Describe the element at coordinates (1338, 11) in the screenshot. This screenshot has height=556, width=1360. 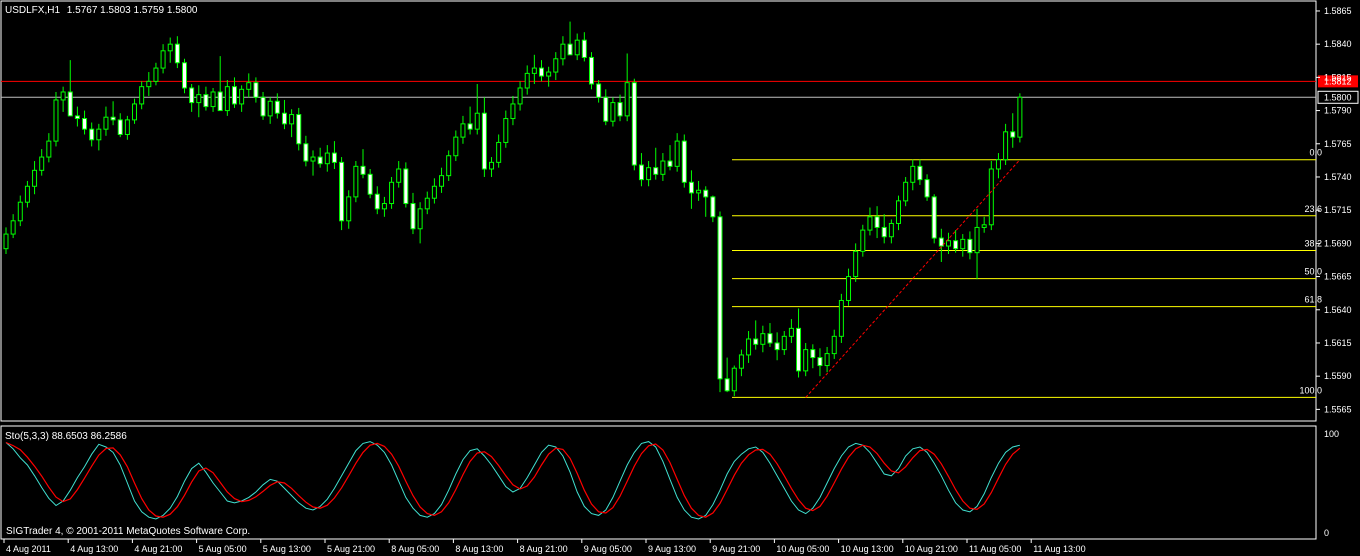
I see `price-tick-label: 1.5865` at that location.